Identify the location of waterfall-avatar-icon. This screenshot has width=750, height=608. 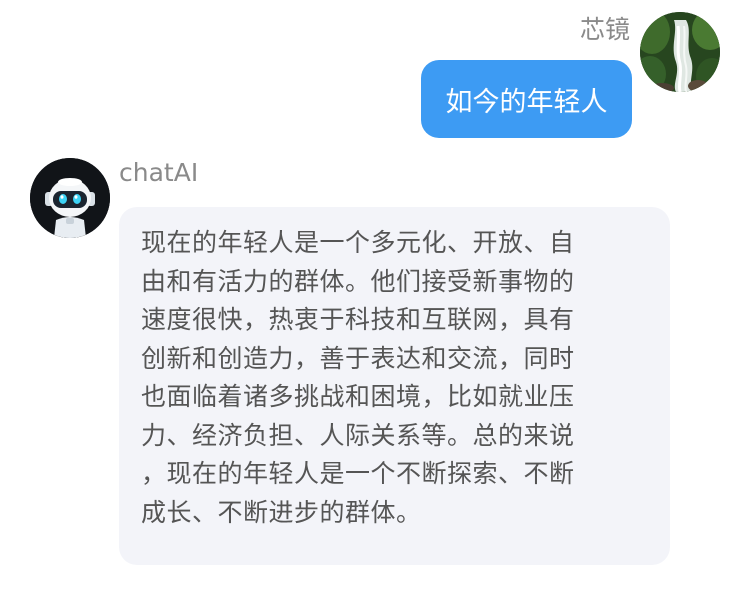
(680, 52).